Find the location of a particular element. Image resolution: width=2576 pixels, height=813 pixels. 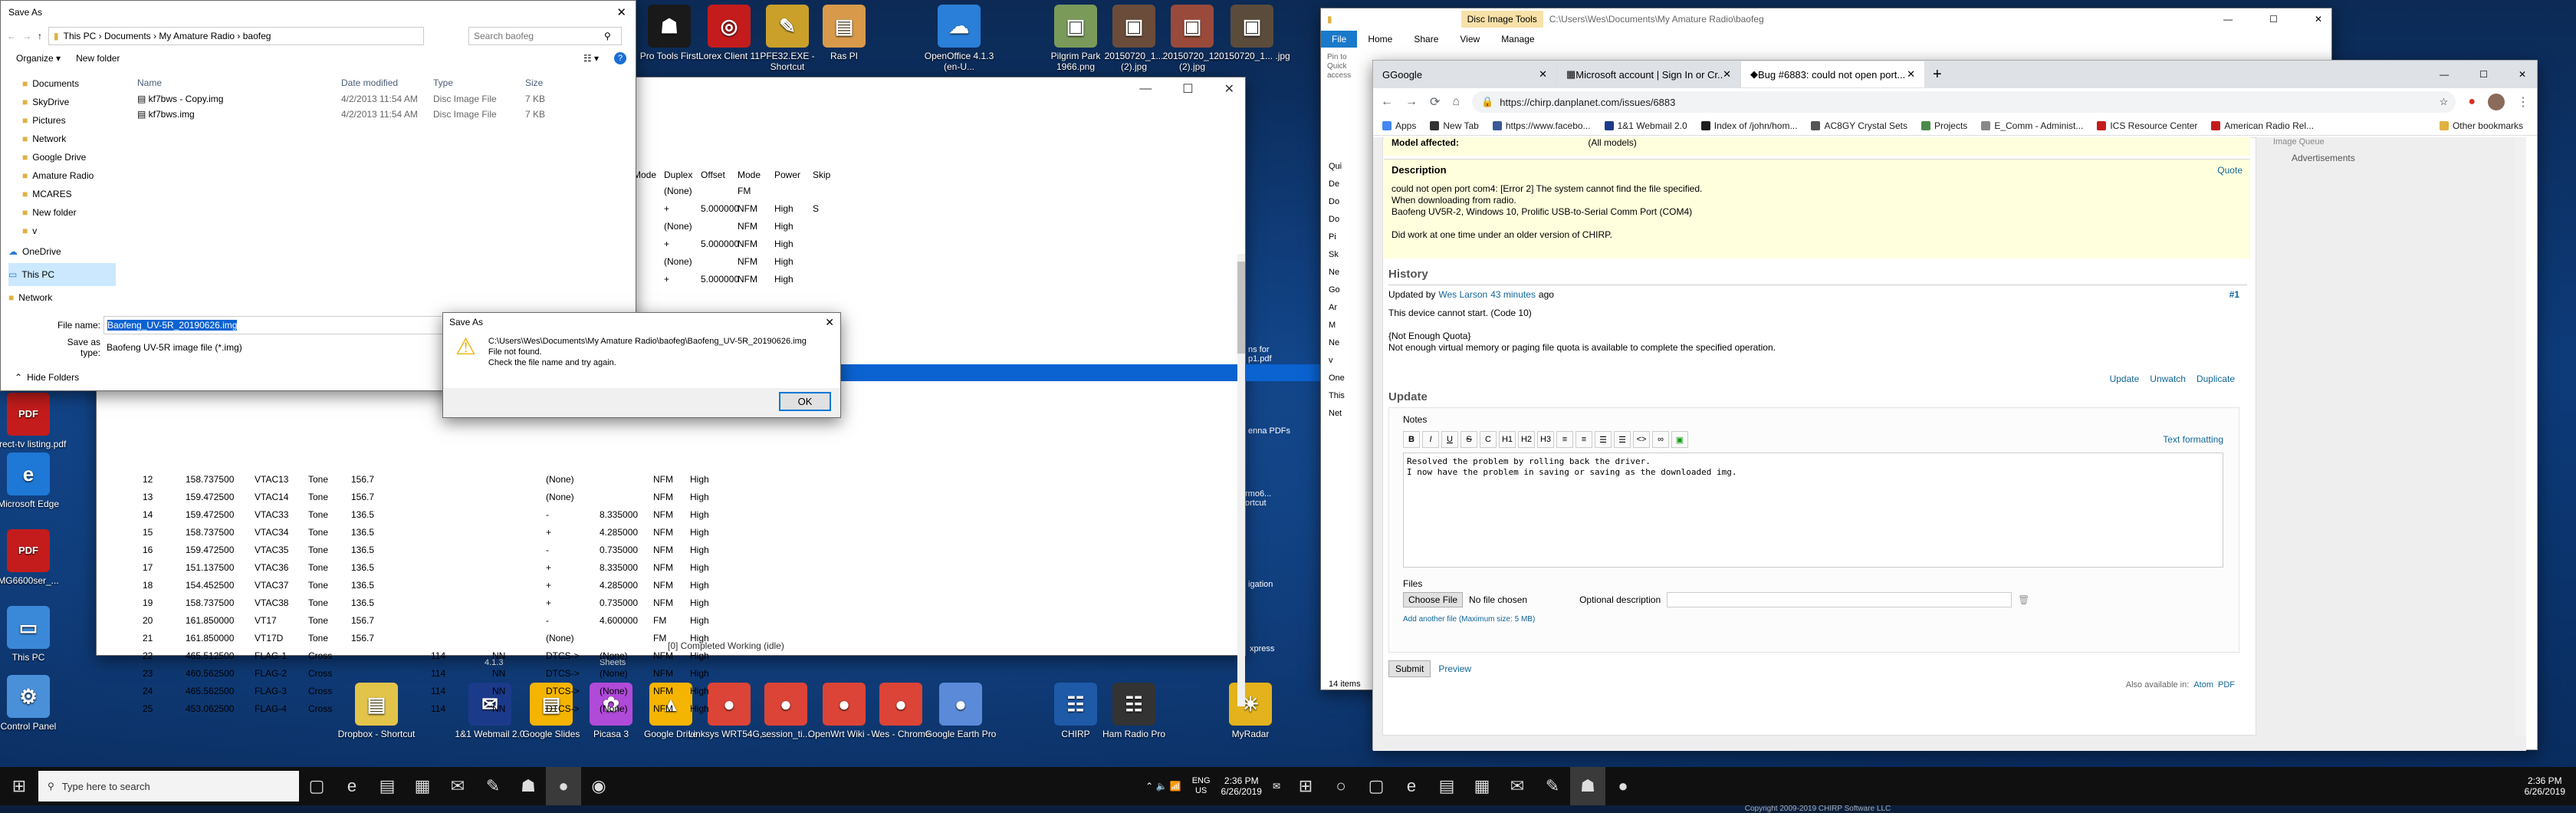

tree-item: ▭ This PC is located at coordinates (62, 274).